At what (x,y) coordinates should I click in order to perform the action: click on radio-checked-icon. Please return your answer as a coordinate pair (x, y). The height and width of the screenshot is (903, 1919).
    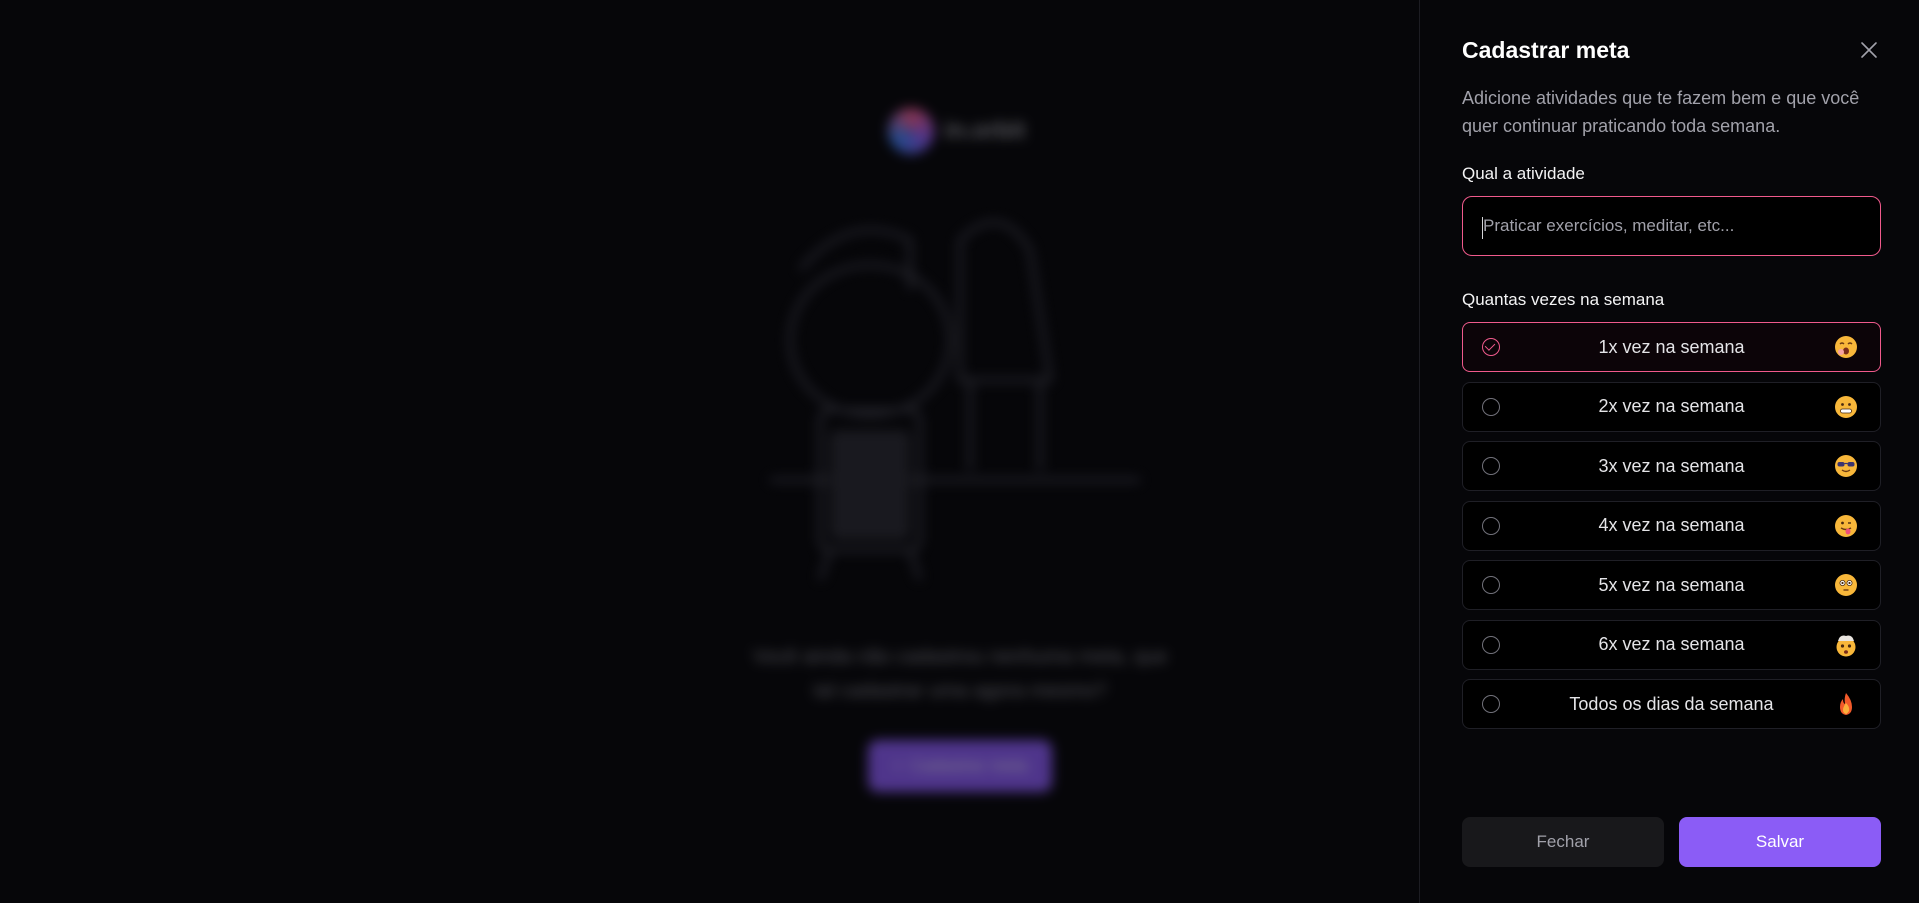
    Looking at the image, I should click on (1491, 347).